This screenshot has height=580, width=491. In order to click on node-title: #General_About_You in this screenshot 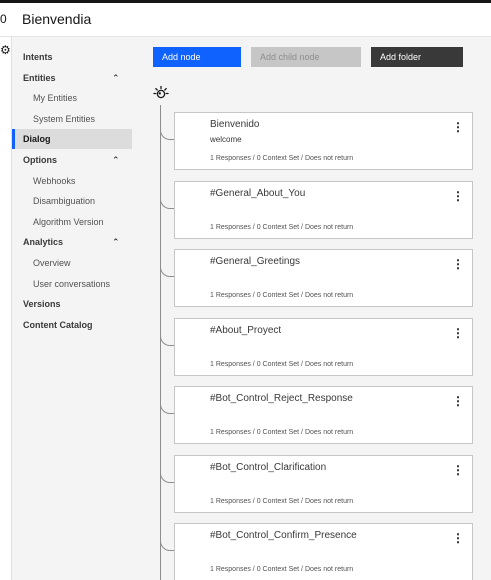, I will do `click(258, 193)`.